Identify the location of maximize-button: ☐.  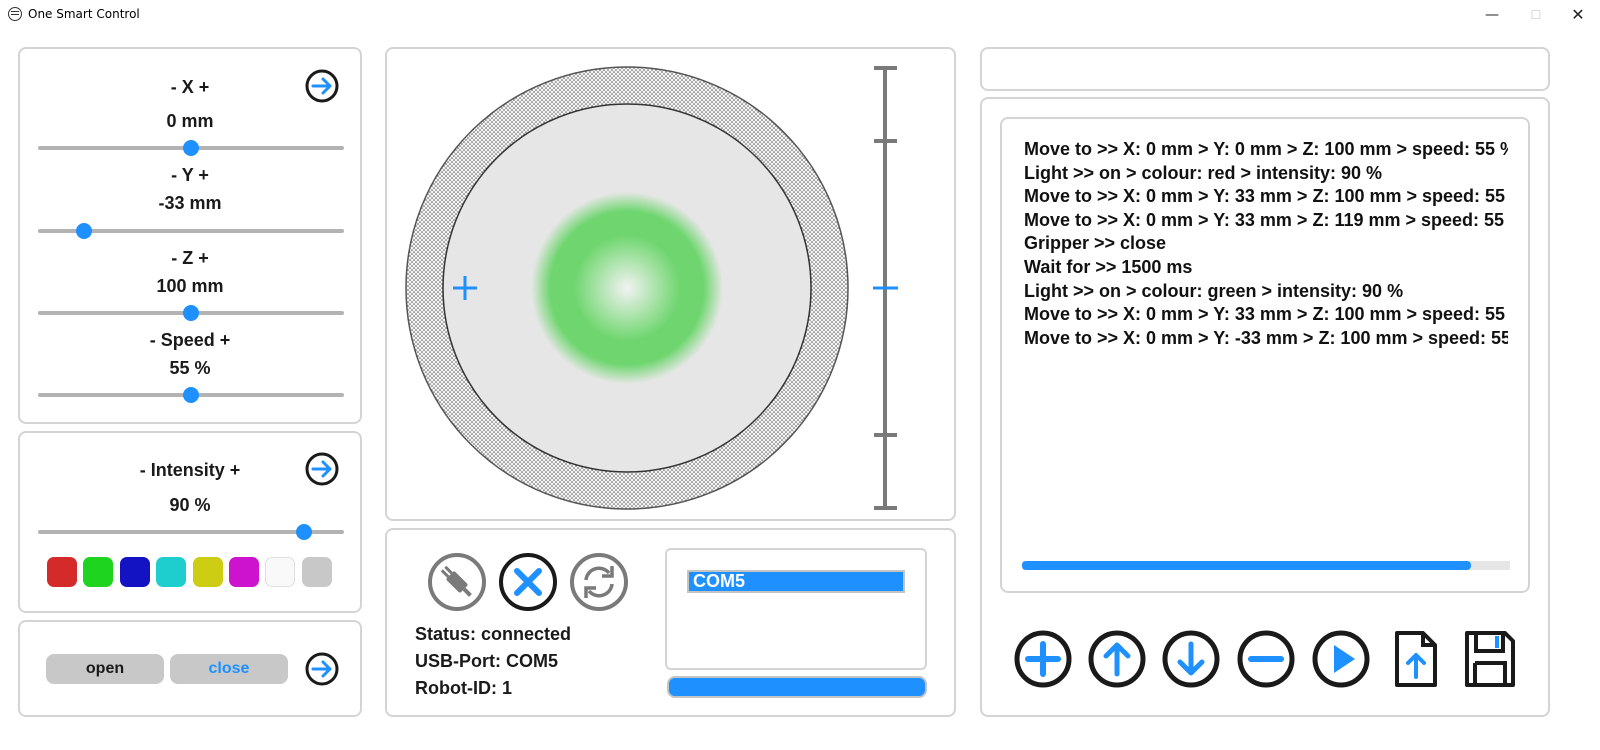
(1536, 15).